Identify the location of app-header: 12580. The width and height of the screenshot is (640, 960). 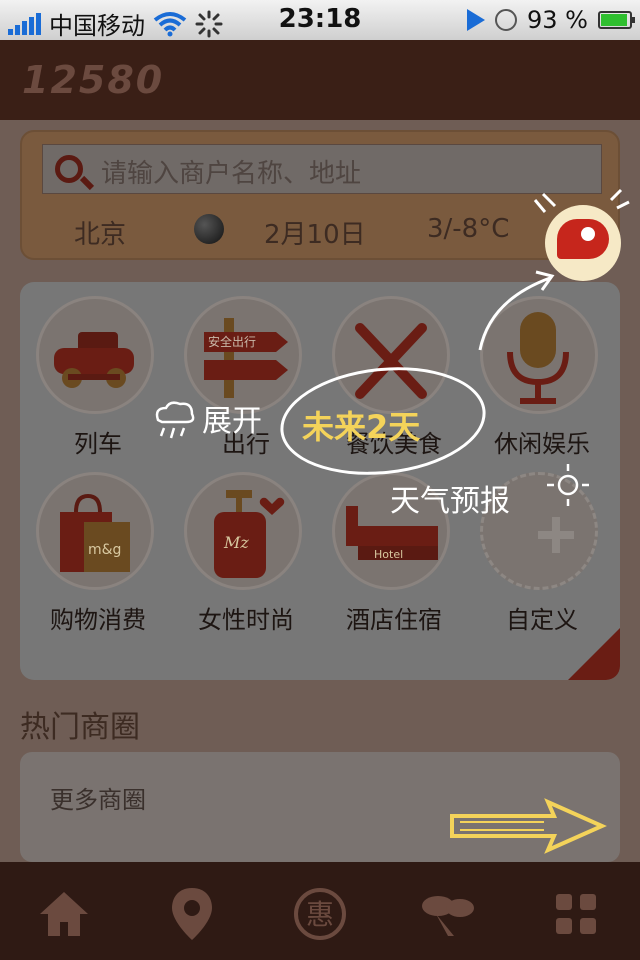
(320, 80).